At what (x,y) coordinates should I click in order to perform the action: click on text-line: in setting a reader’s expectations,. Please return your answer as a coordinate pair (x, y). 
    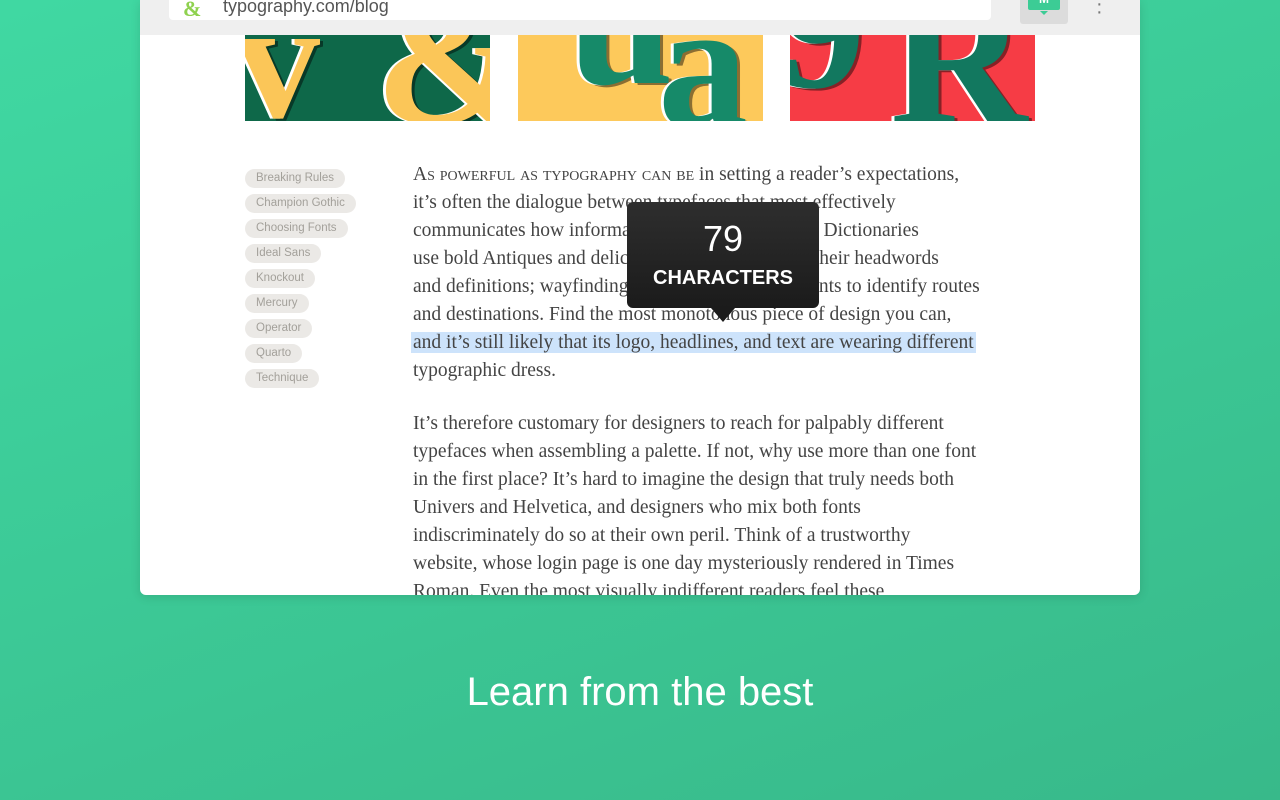
    Looking at the image, I should click on (827, 174).